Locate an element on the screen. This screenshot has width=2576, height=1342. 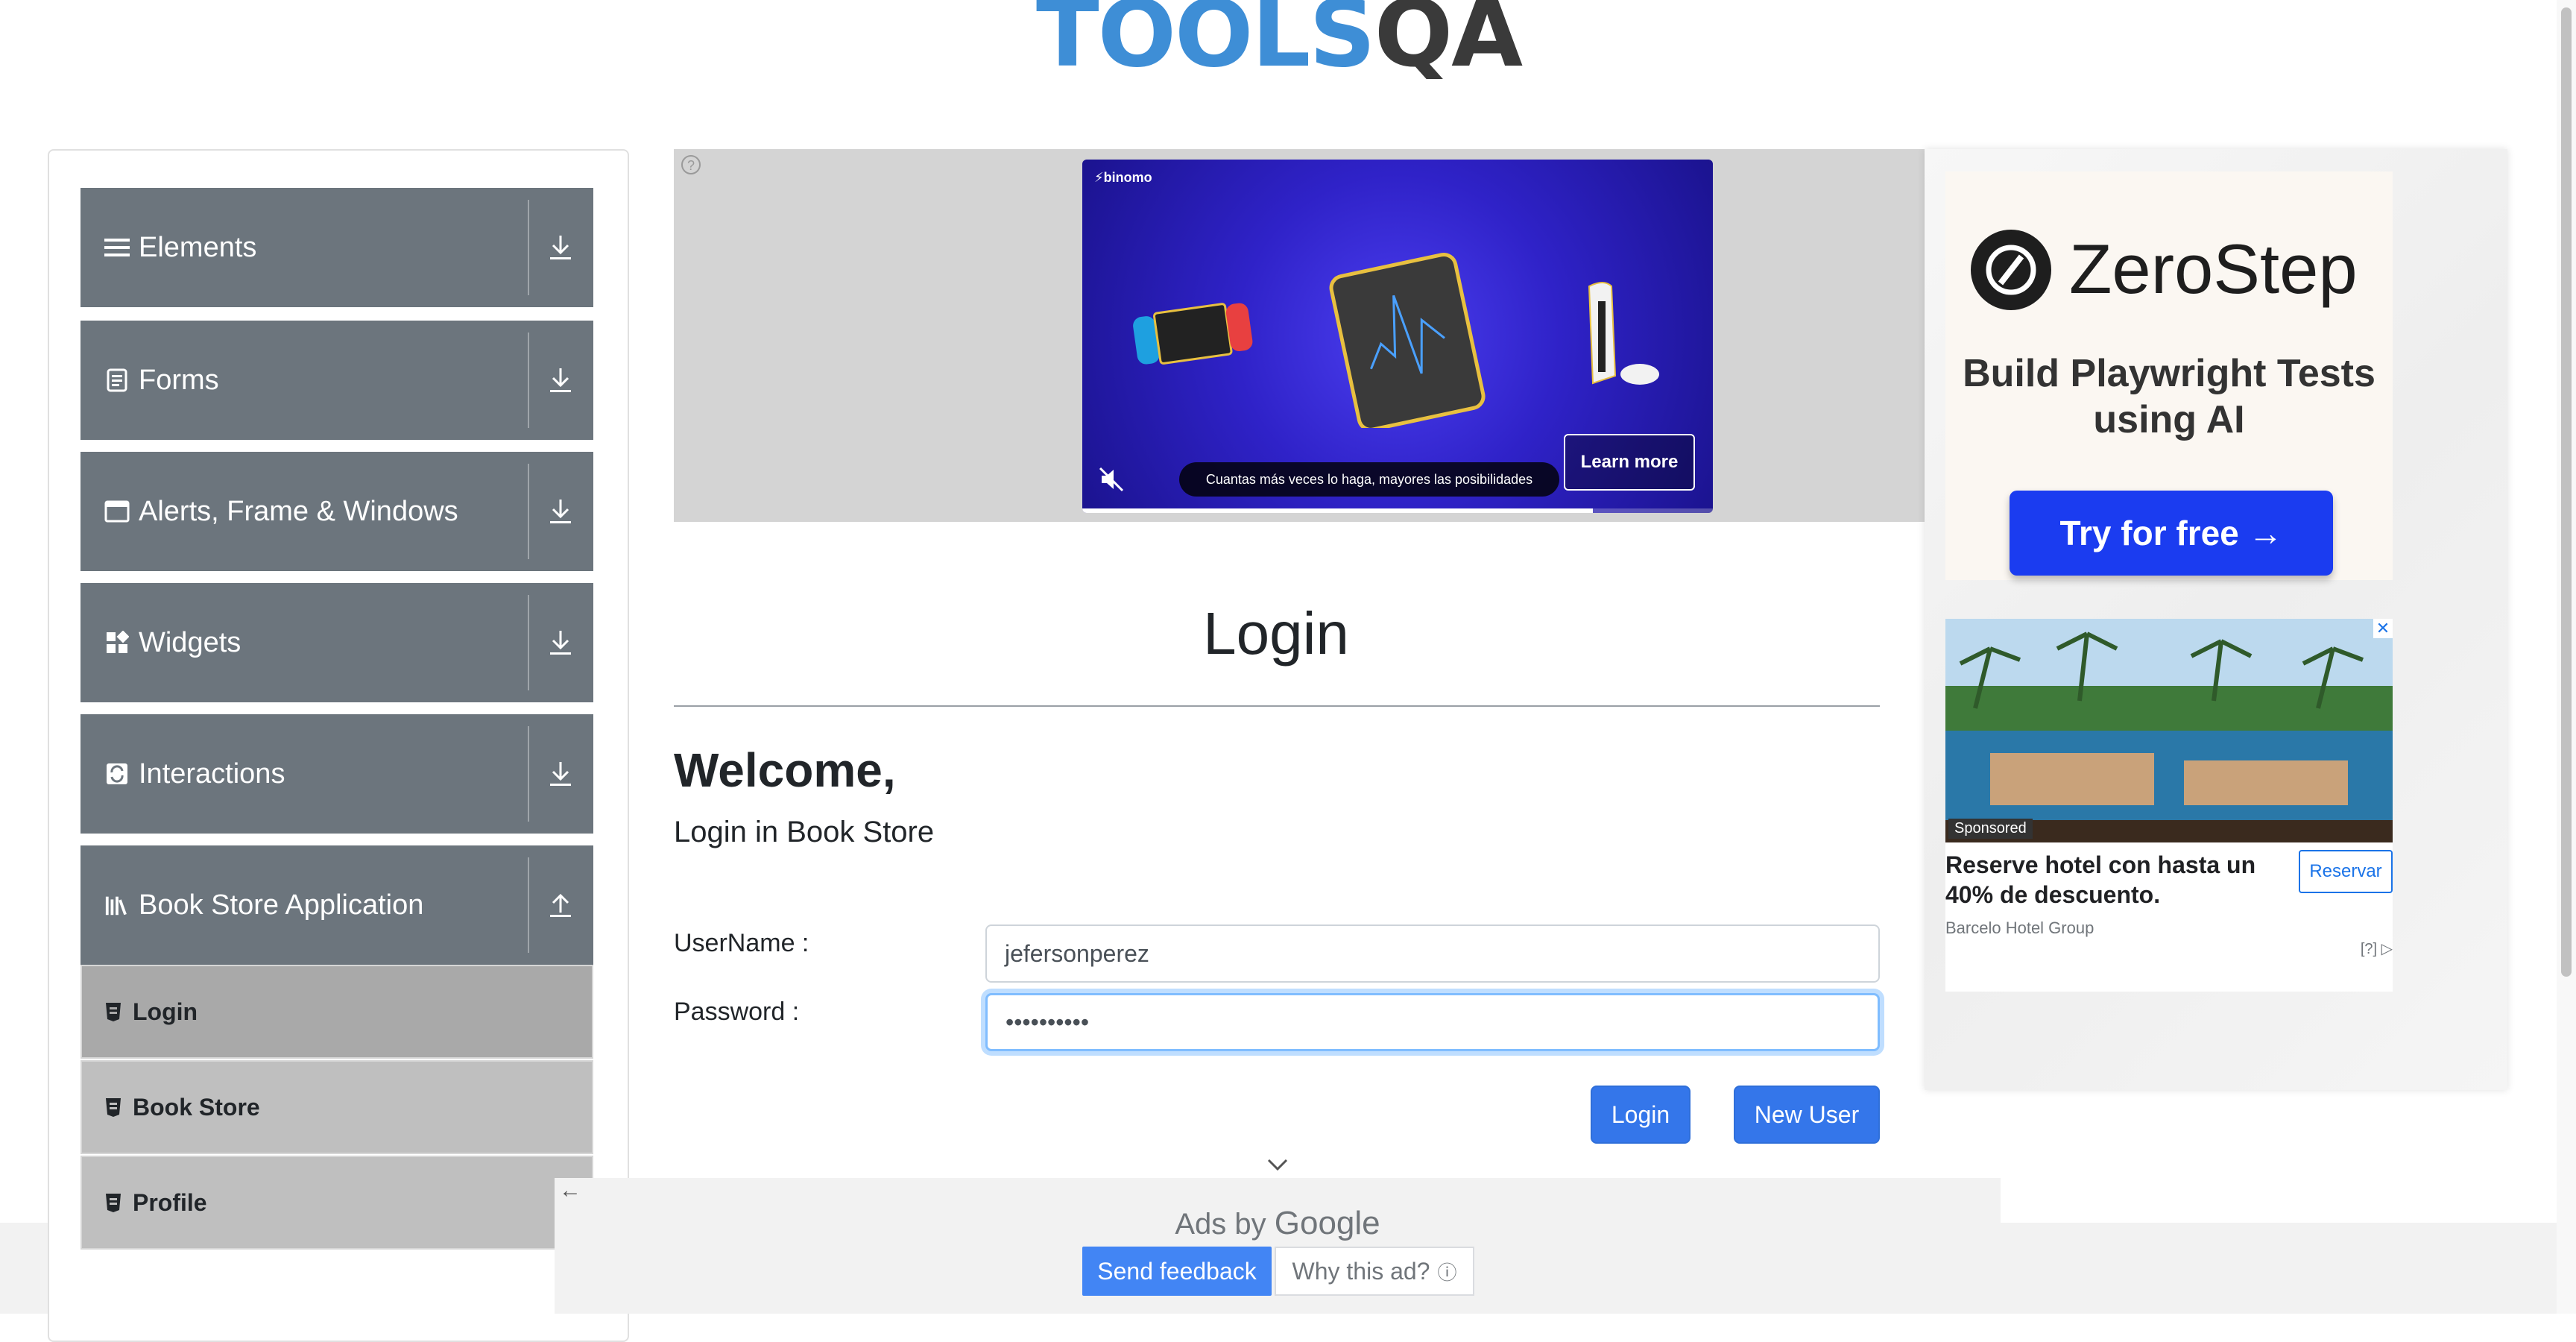
sidebar-group-alerts: Alerts, Frame & Windows is located at coordinates (336, 511).